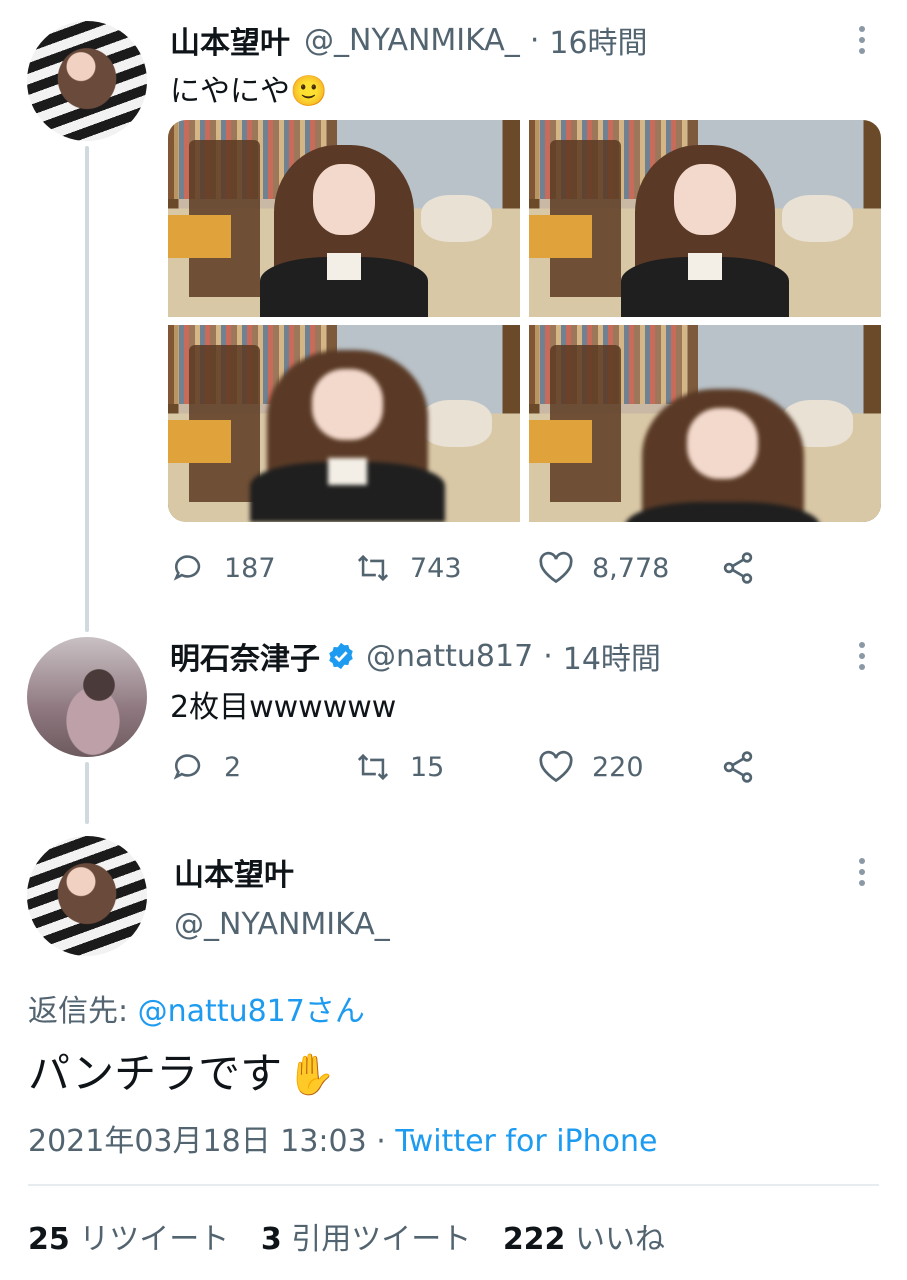 Image resolution: width=907 pixels, height=1280 pixels. What do you see at coordinates (453, 767) in the screenshot?
I see `tweet-actions: 2 15 220` at bounding box center [453, 767].